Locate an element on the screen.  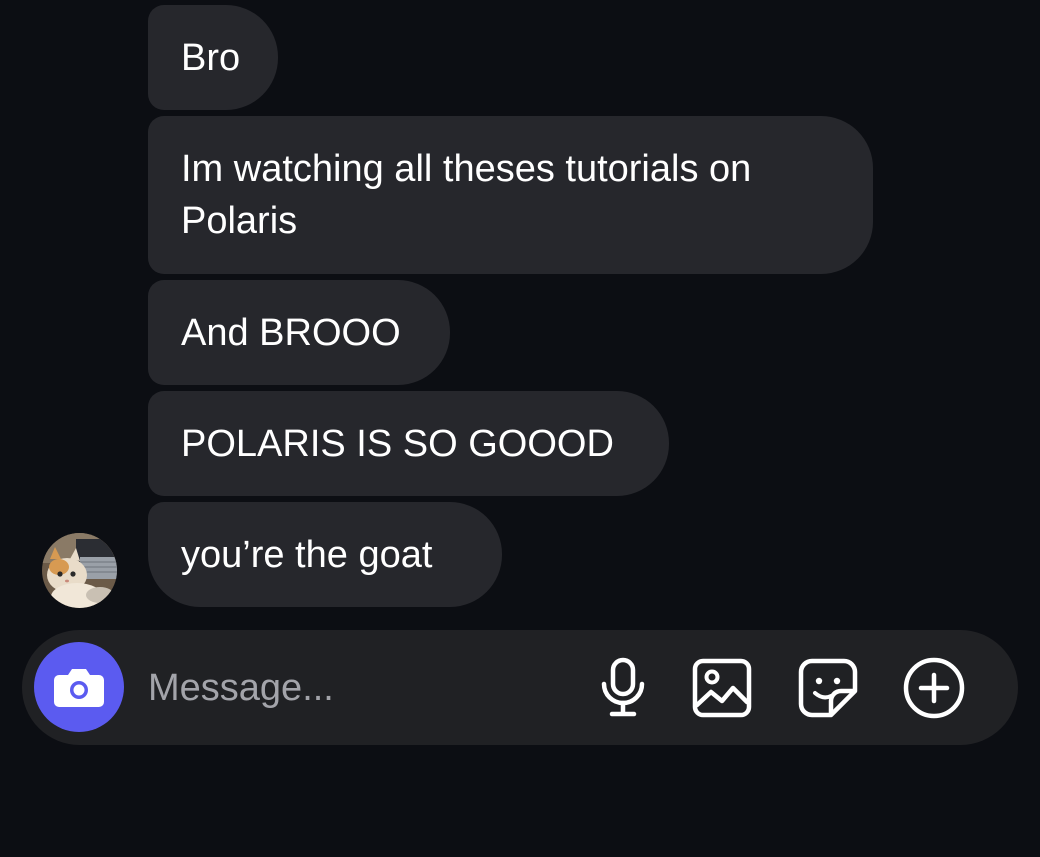
message-bubble: Bro is located at coordinates (213, 57).